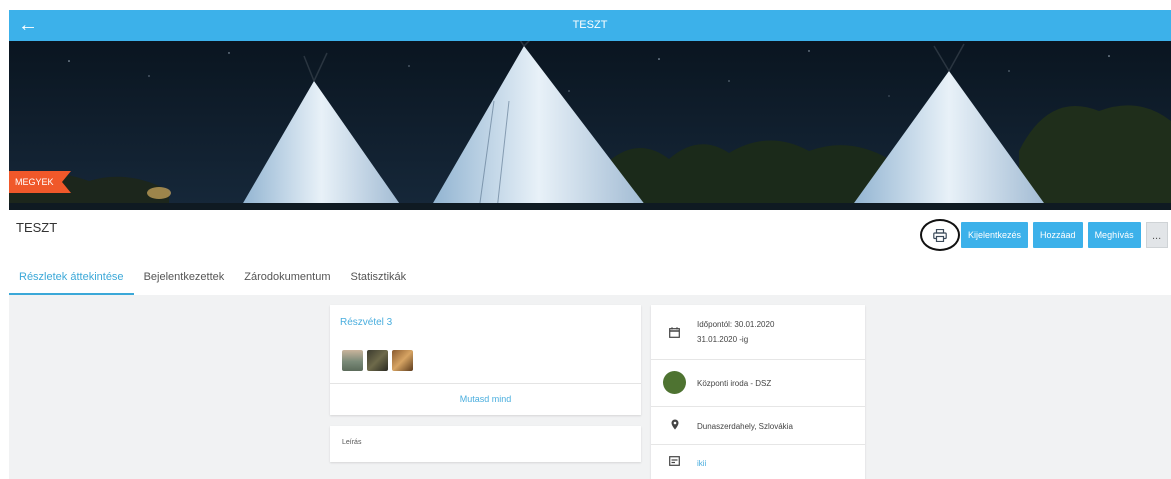  Describe the element at coordinates (184, 278) in the screenshot. I see `tab-checked-in: Bejelentkezettek` at that location.